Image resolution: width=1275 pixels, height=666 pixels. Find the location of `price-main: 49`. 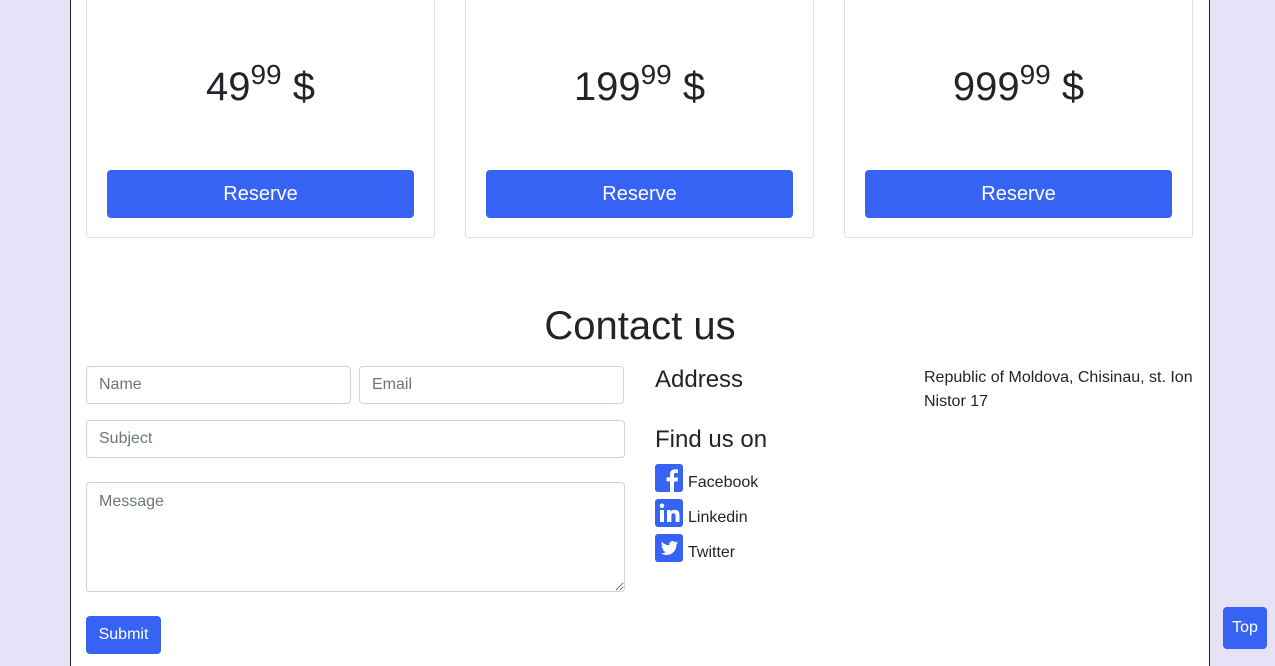

price-main: 49 is located at coordinates (228, 87).